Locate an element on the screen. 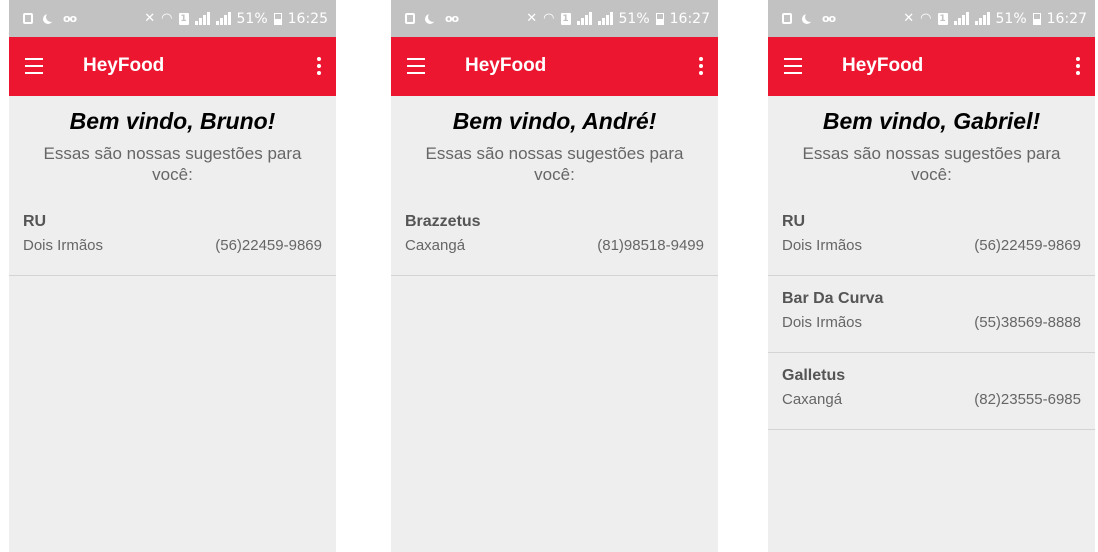  restaurant-list: Brazzetus Caxangá (81)98518-9499 is located at coordinates (554, 237).